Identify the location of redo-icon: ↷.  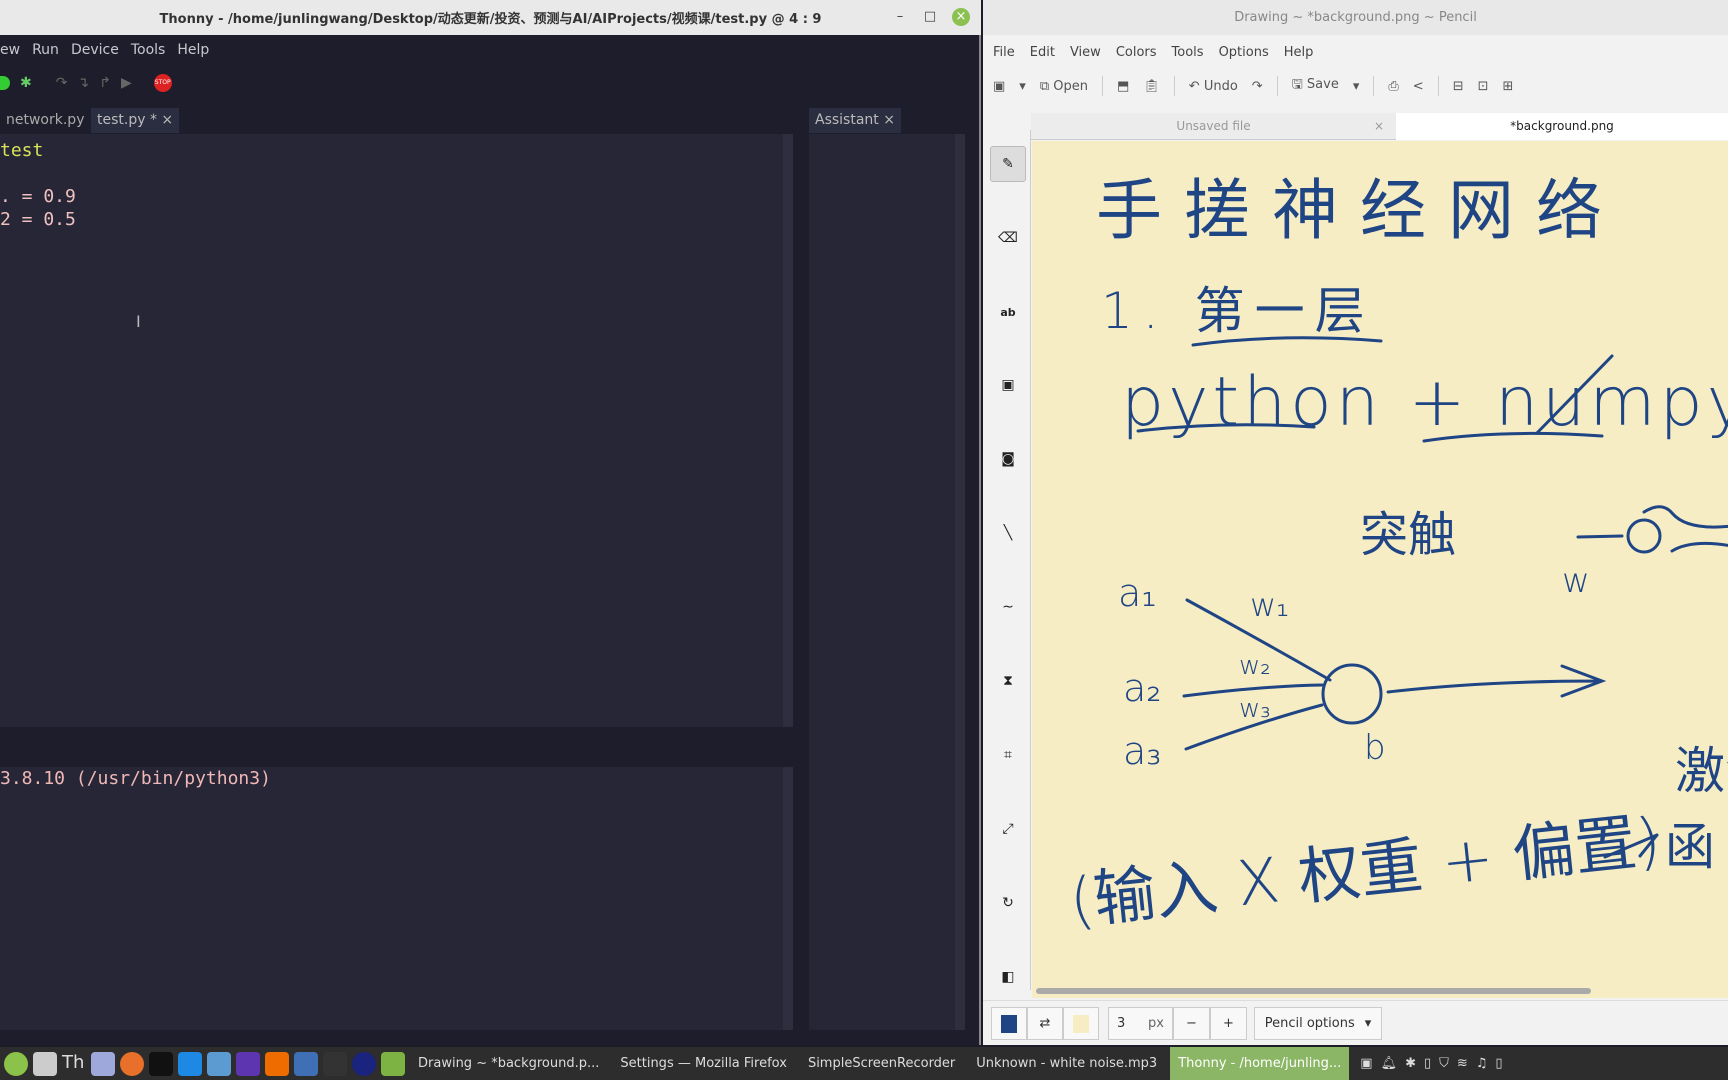
(1257, 86).